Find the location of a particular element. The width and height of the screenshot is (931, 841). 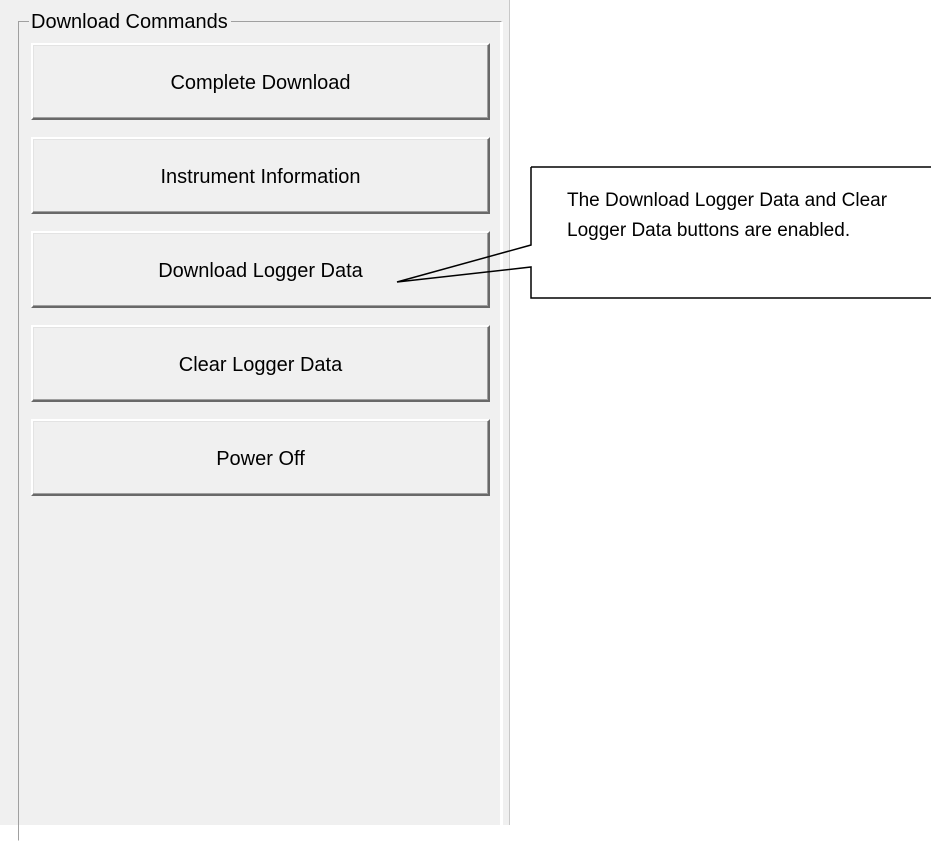

groupbox-title: Download Commands is located at coordinates (130, 22).